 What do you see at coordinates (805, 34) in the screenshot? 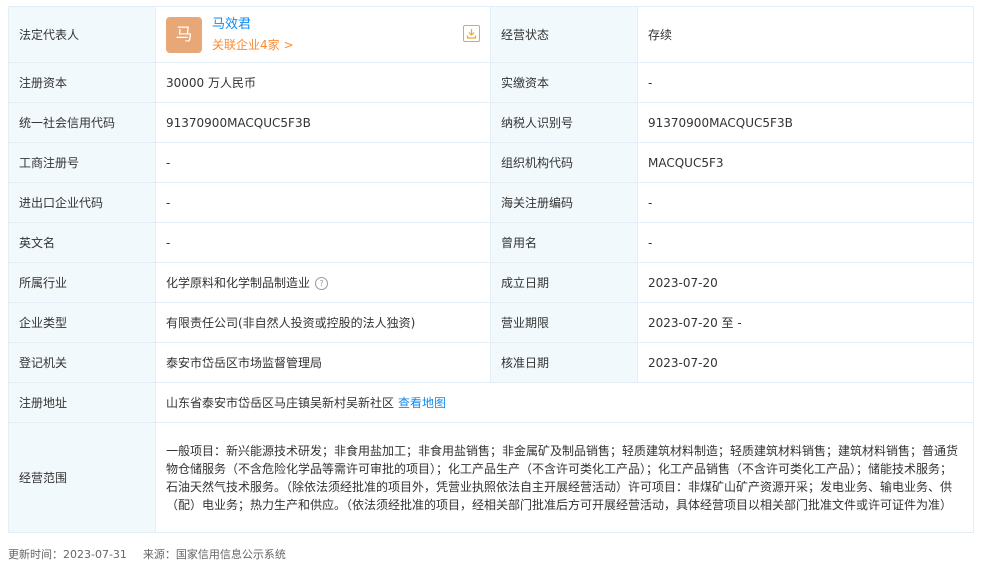
I see `value-status: 存续` at bounding box center [805, 34].